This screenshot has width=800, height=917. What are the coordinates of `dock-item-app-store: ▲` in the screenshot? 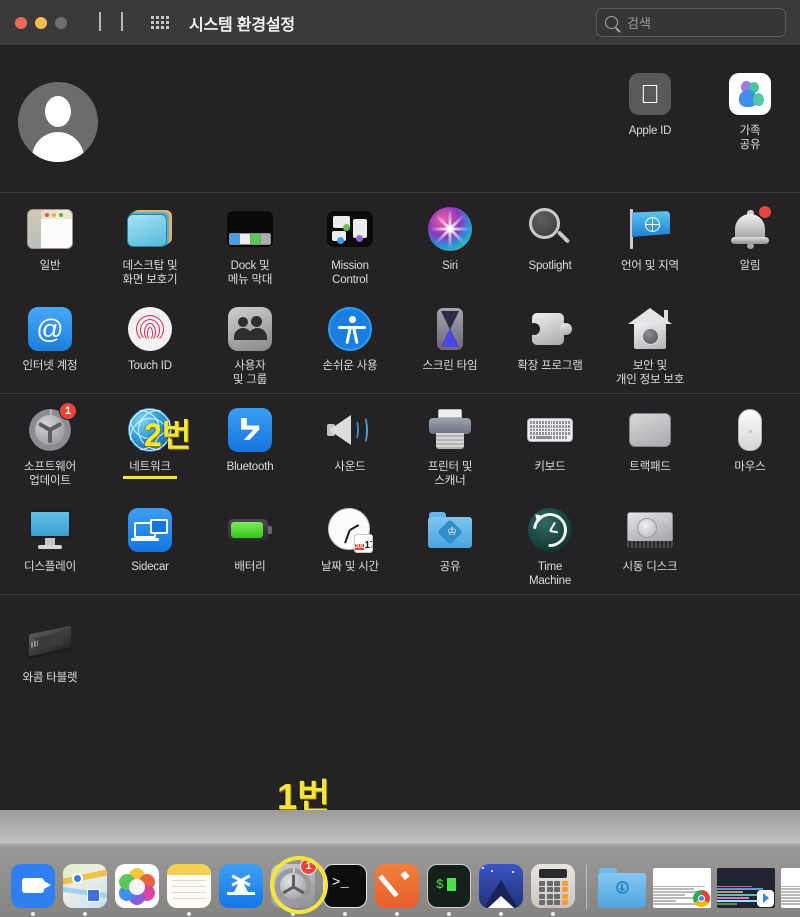 It's located at (241, 887).